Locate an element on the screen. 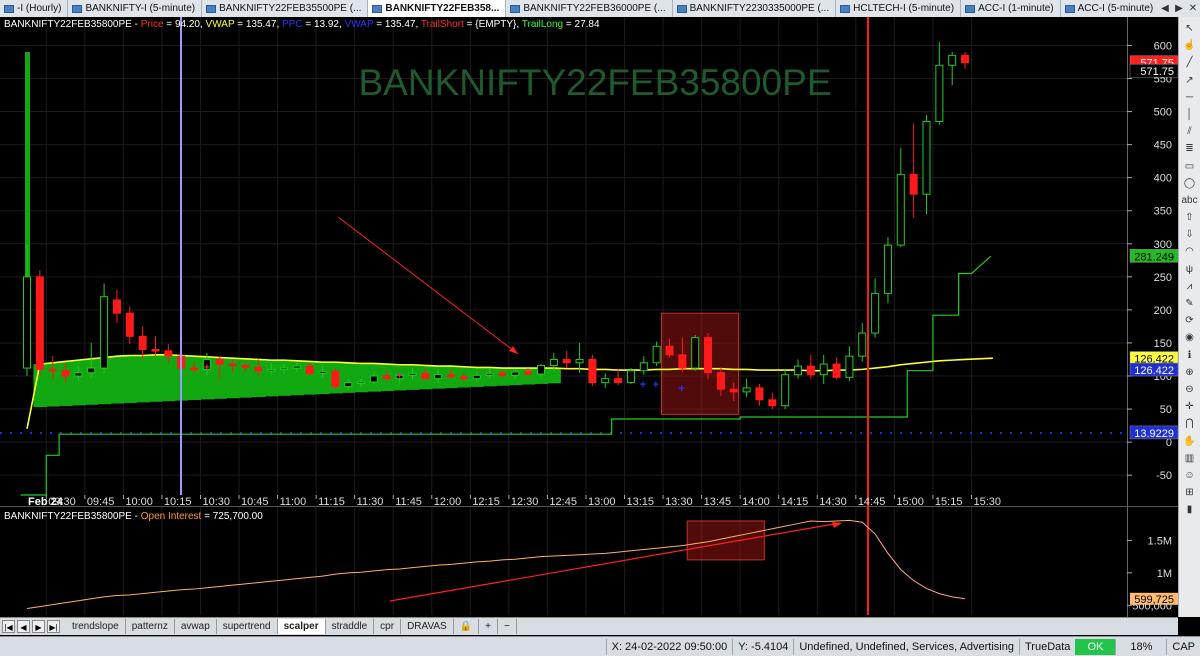 This screenshot has height=656, width=1200. sell-signal-marker: + is located at coordinates (528, 372).